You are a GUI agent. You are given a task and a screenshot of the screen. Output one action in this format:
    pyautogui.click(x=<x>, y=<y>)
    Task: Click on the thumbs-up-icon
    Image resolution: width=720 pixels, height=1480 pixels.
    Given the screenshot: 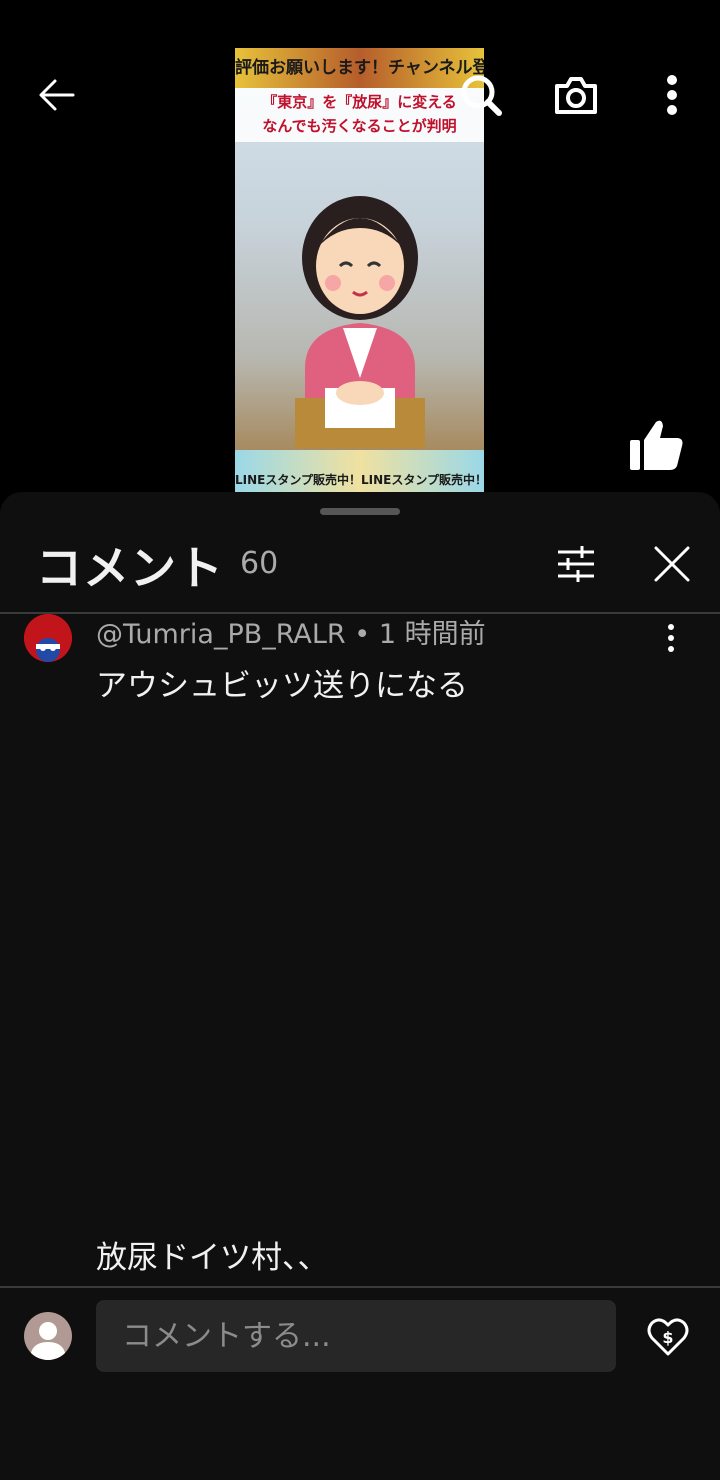 What is the action you would take?
    pyautogui.click(x=656, y=445)
    